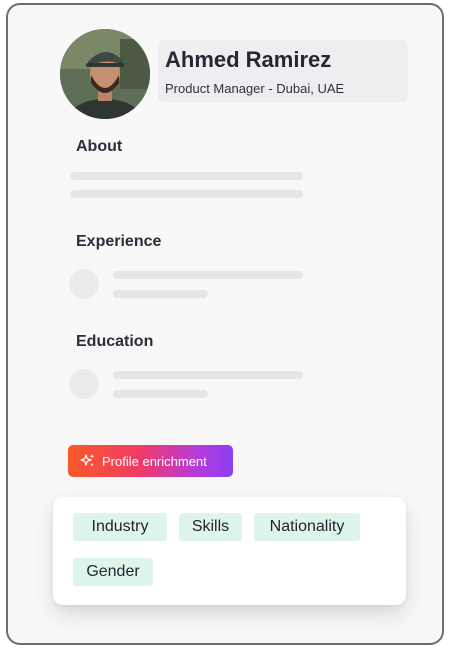  Describe the element at coordinates (229, 551) in the screenshot. I see `enrichment-tags-panel: Industry Skills Nationality Gender` at that location.